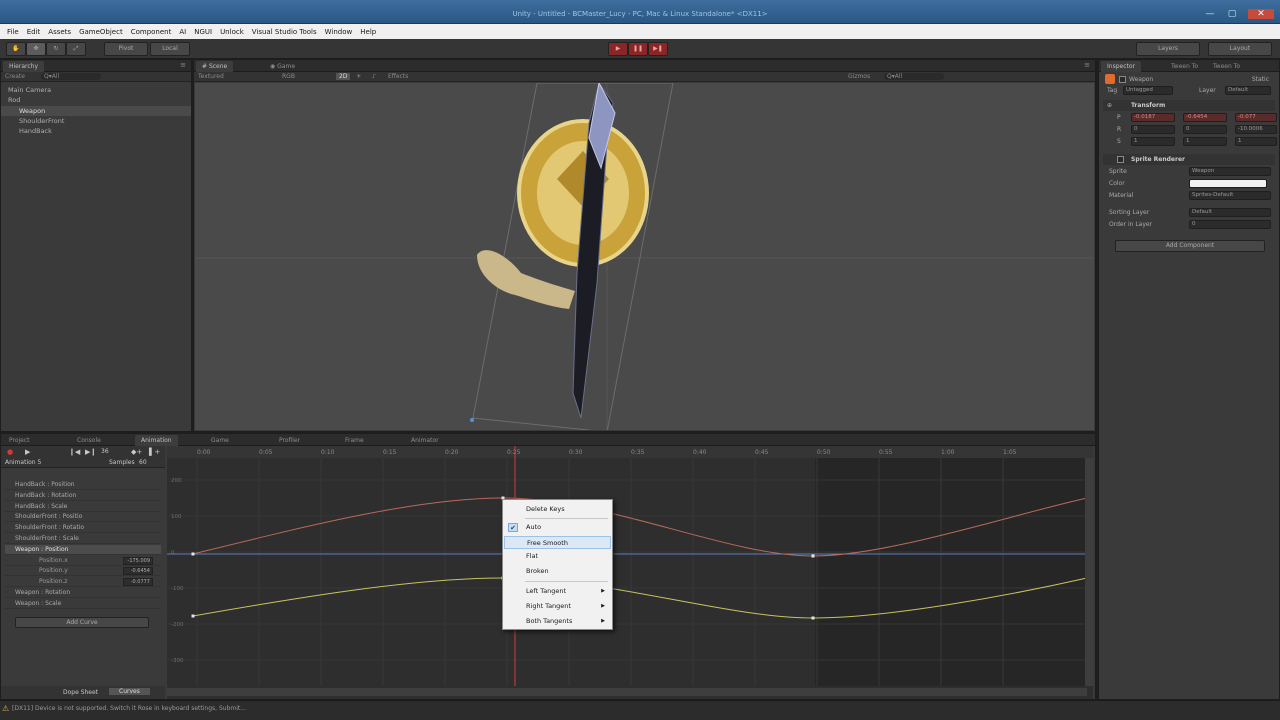  I want to click on animation-property-row: HandBack : Scale, so click(83, 507).